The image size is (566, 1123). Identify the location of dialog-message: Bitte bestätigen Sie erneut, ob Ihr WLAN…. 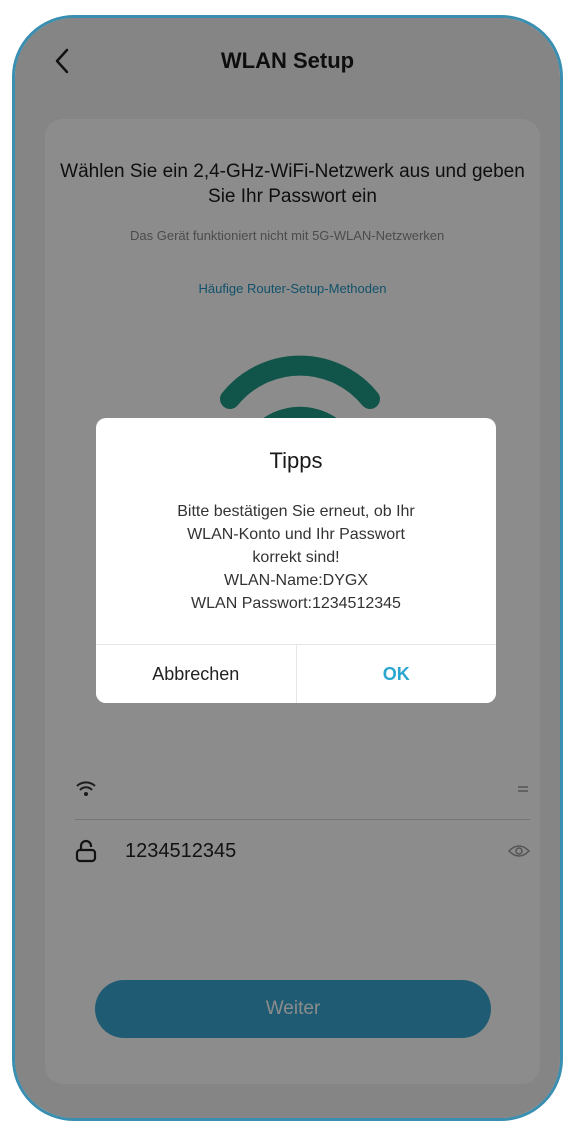
(296, 557).